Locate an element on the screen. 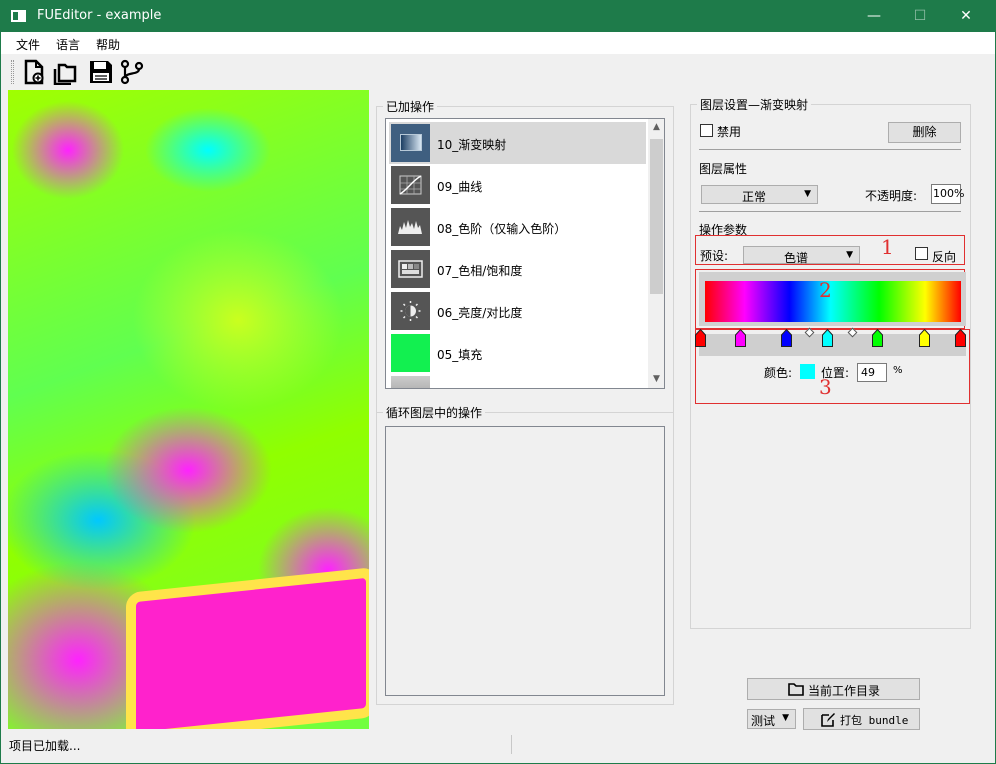  blend-mode-value: 正常 is located at coordinates (754, 197).